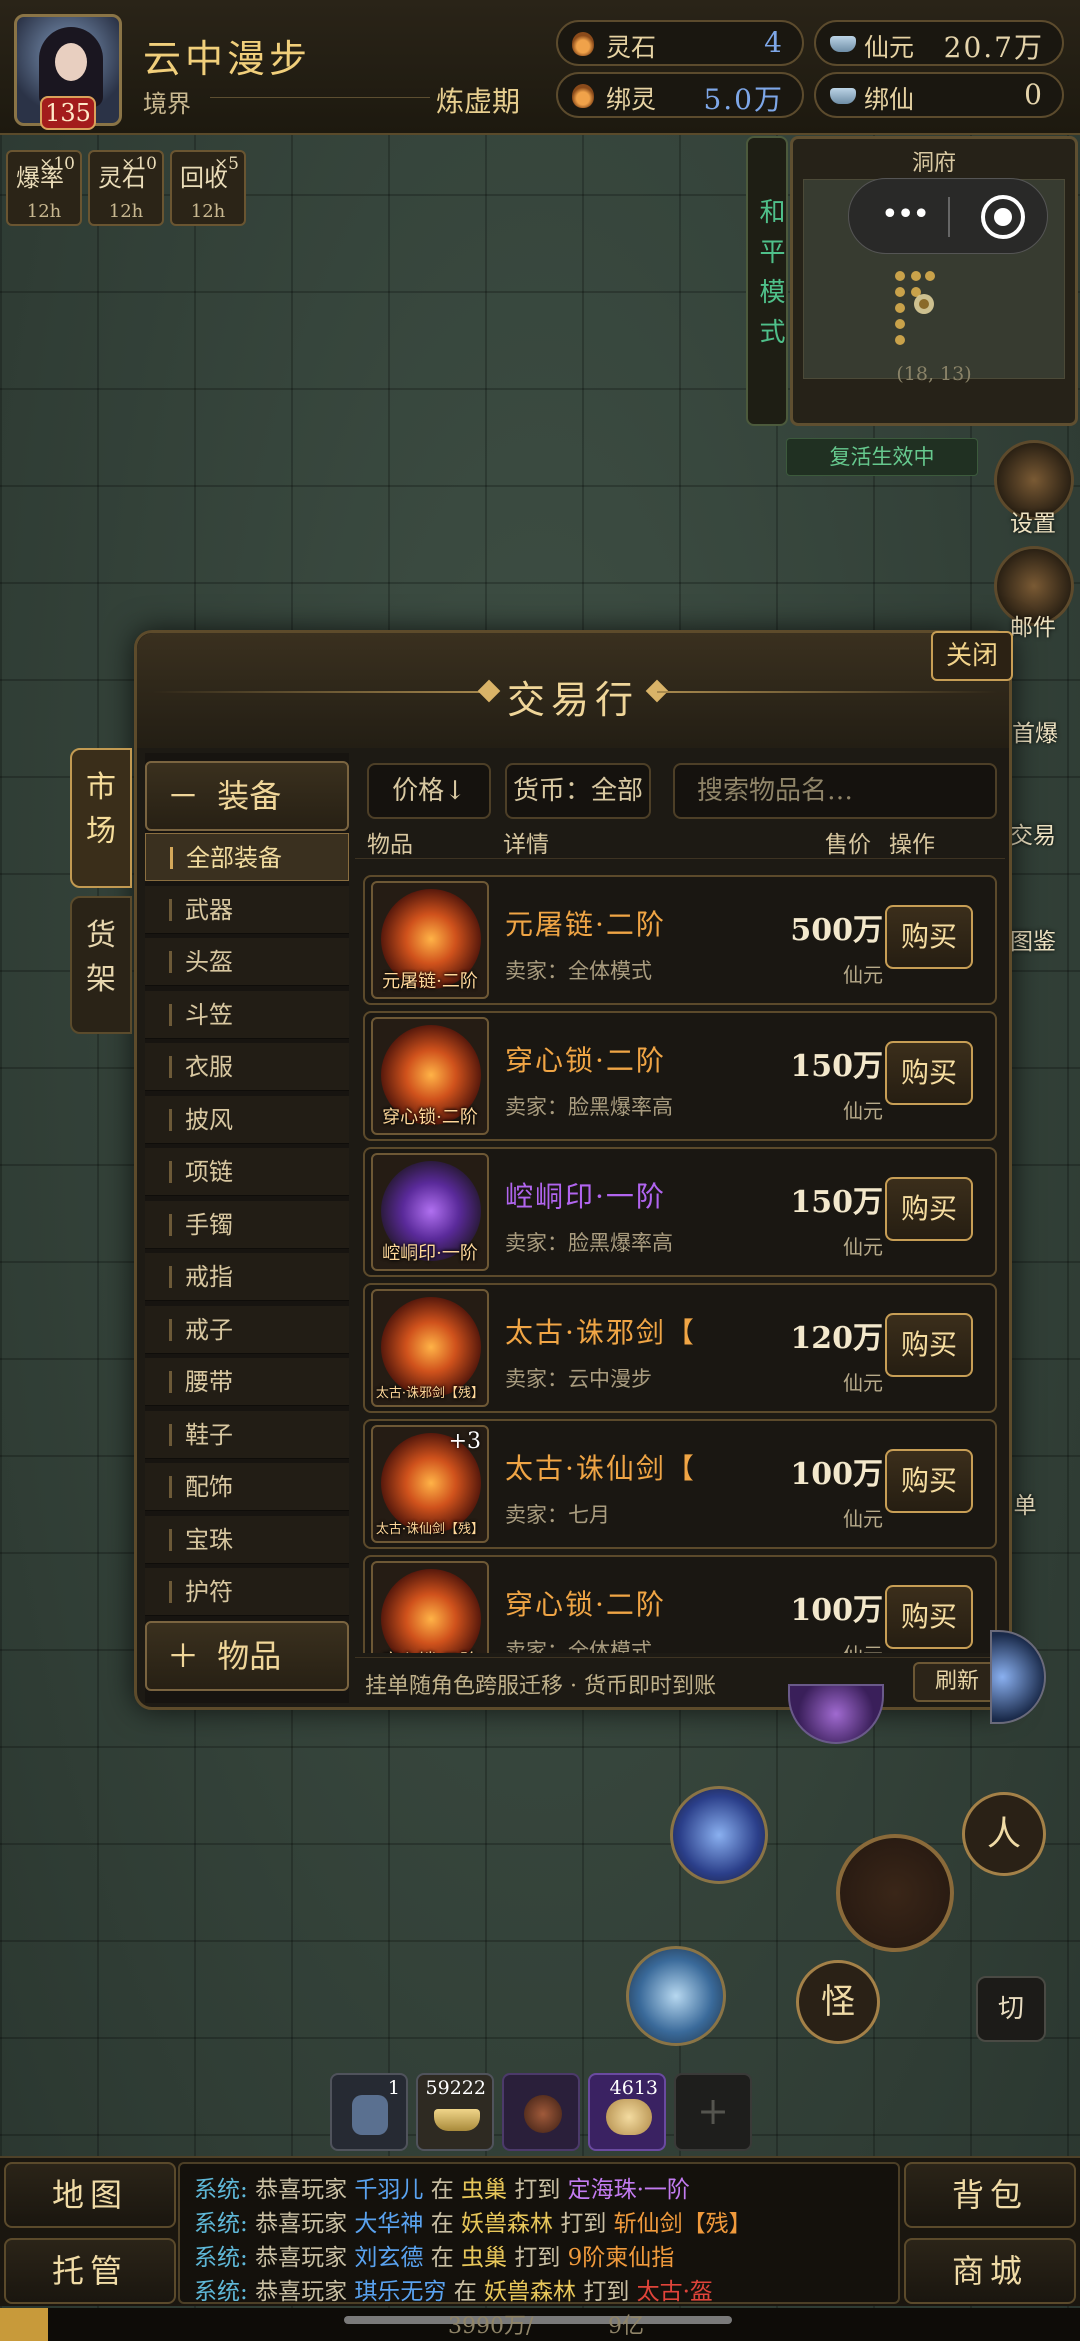 The width and height of the screenshot is (1080, 2341). What do you see at coordinates (680, 1348) in the screenshot?
I see `listing-row: 太古·诛邪剑【残】 太古·诛邪剑【 卖家：云中漫步 120万 仙元 购买` at bounding box center [680, 1348].